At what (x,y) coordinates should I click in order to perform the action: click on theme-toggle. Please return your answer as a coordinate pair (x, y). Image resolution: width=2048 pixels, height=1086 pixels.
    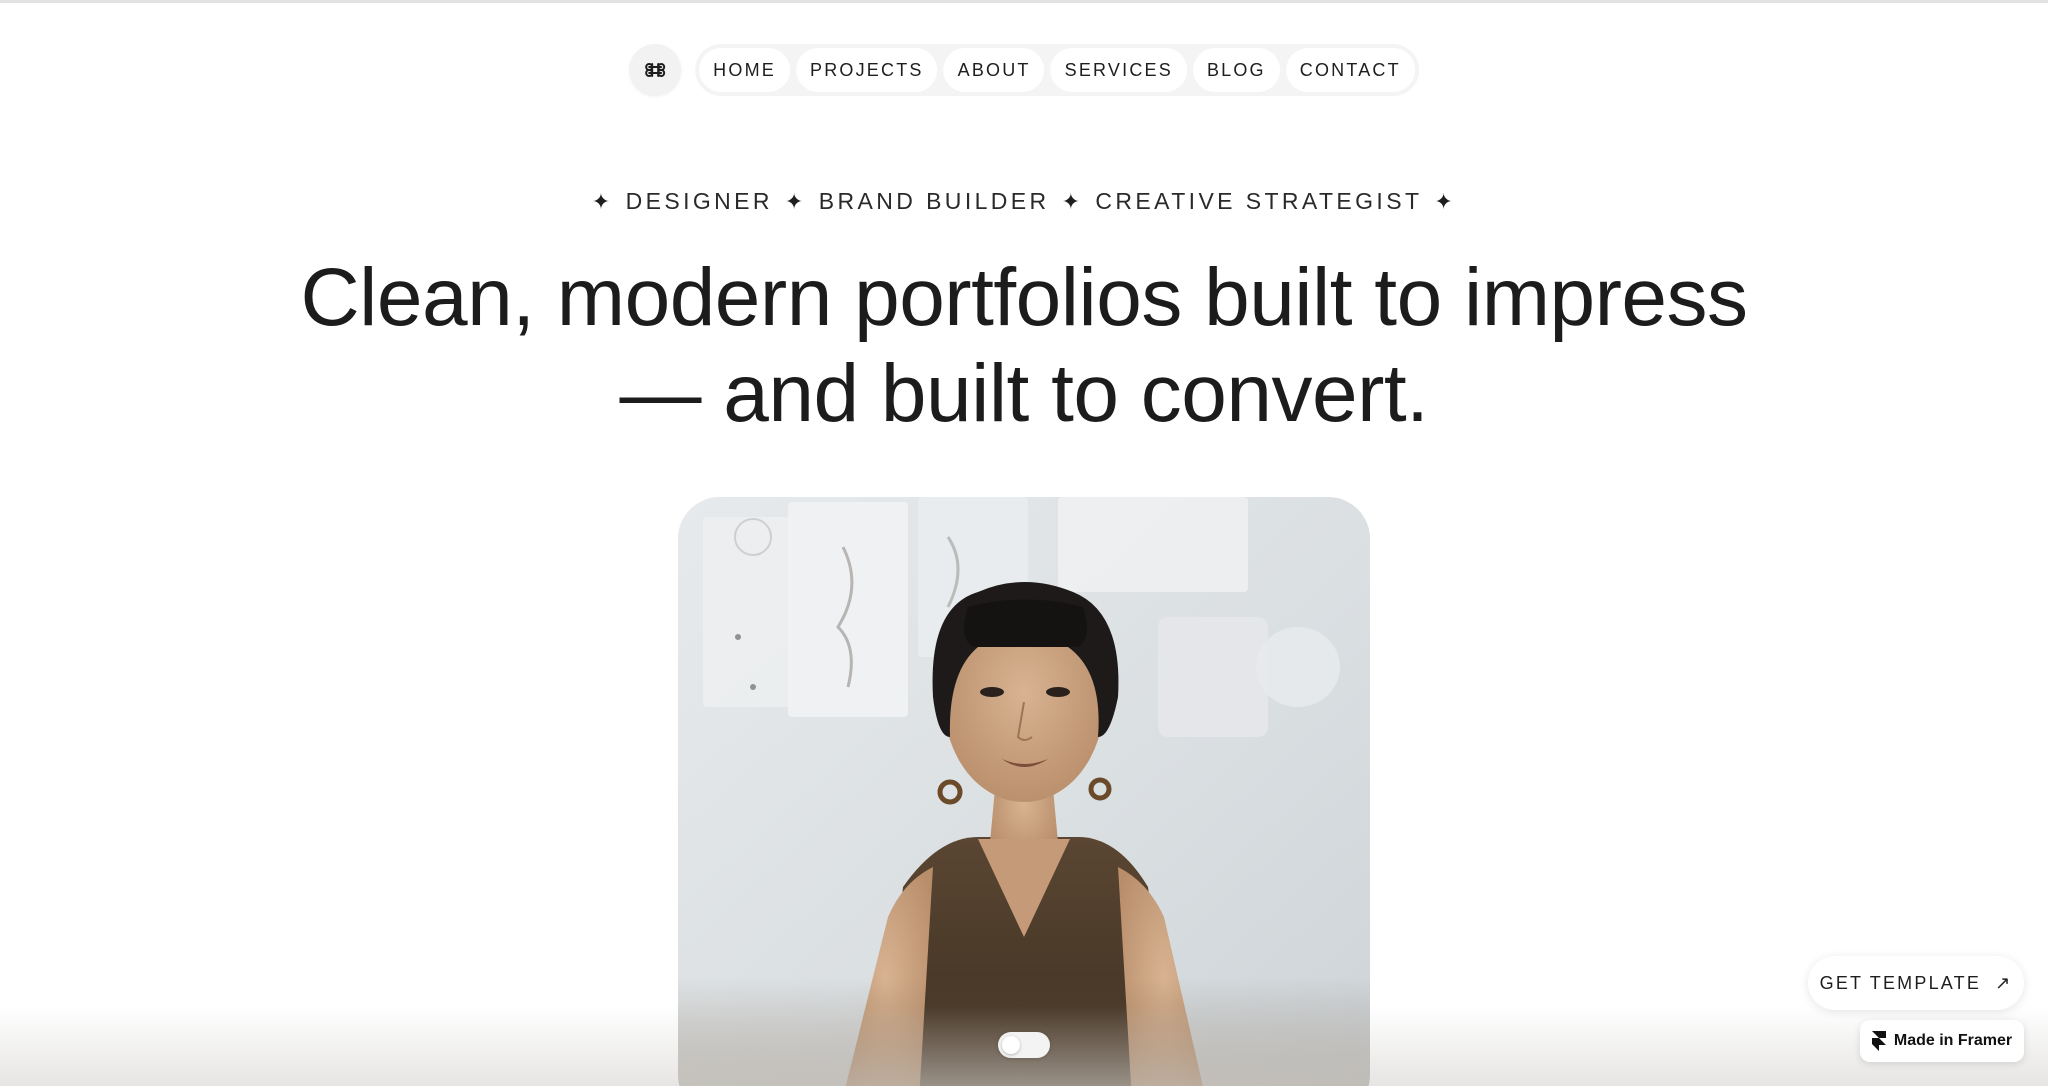
    Looking at the image, I should click on (1024, 1045).